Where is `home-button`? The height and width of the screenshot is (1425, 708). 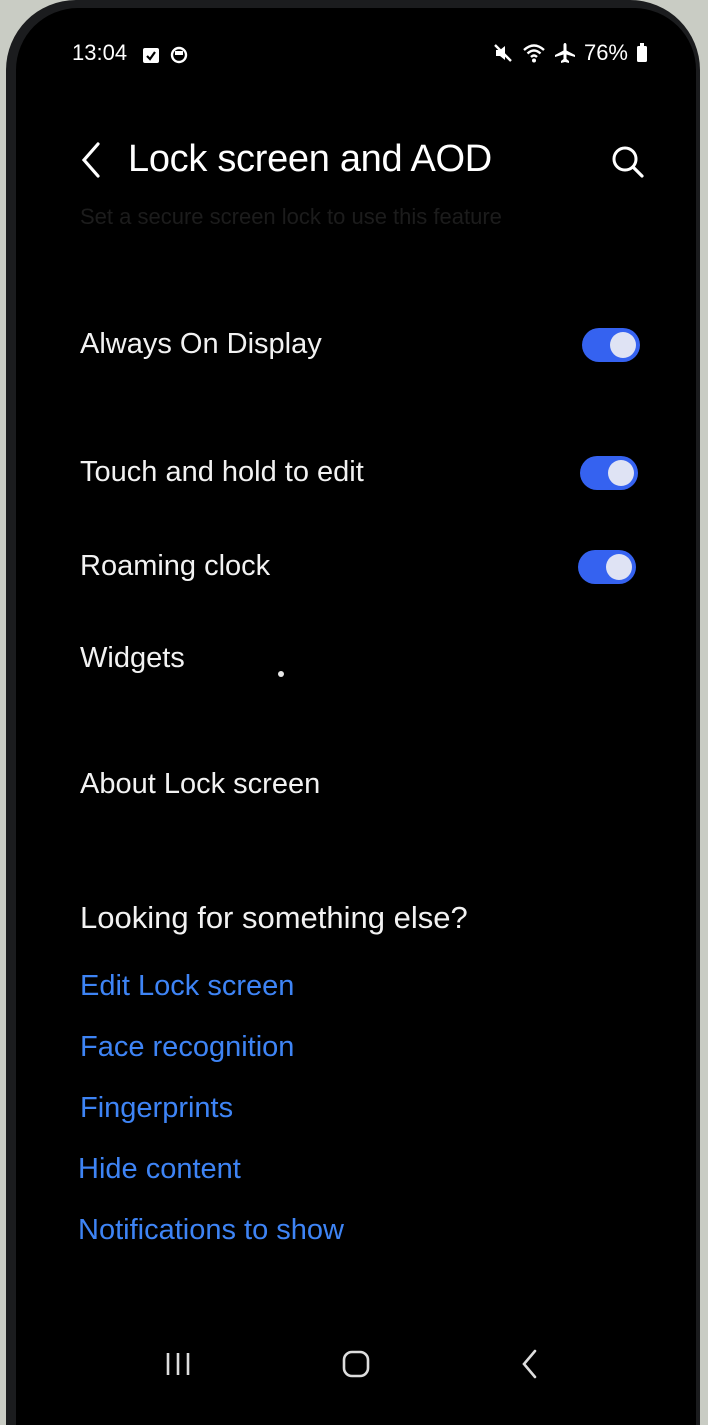
home-button is located at coordinates (356, 1365).